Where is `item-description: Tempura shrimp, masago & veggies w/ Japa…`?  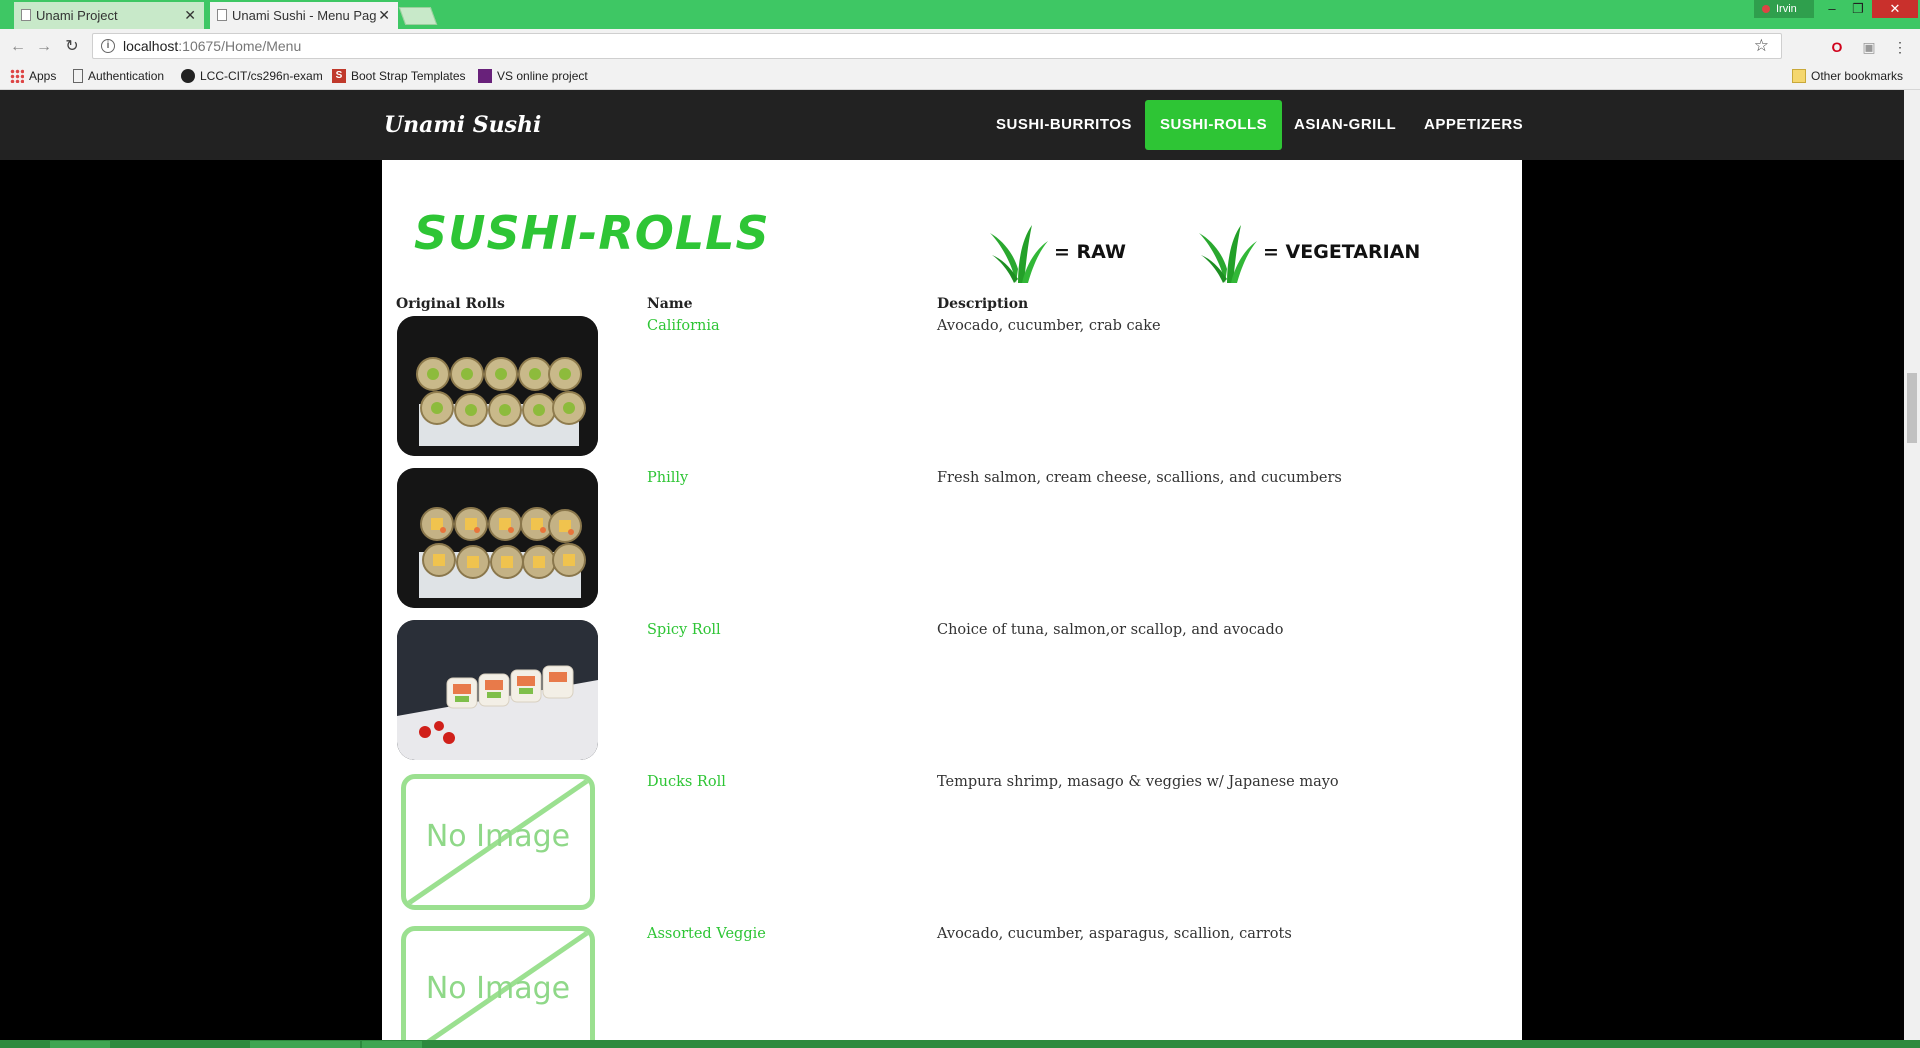
item-description: Tempura shrimp, masago & veggies w/ Japa… is located at coordinates (1138, 782).